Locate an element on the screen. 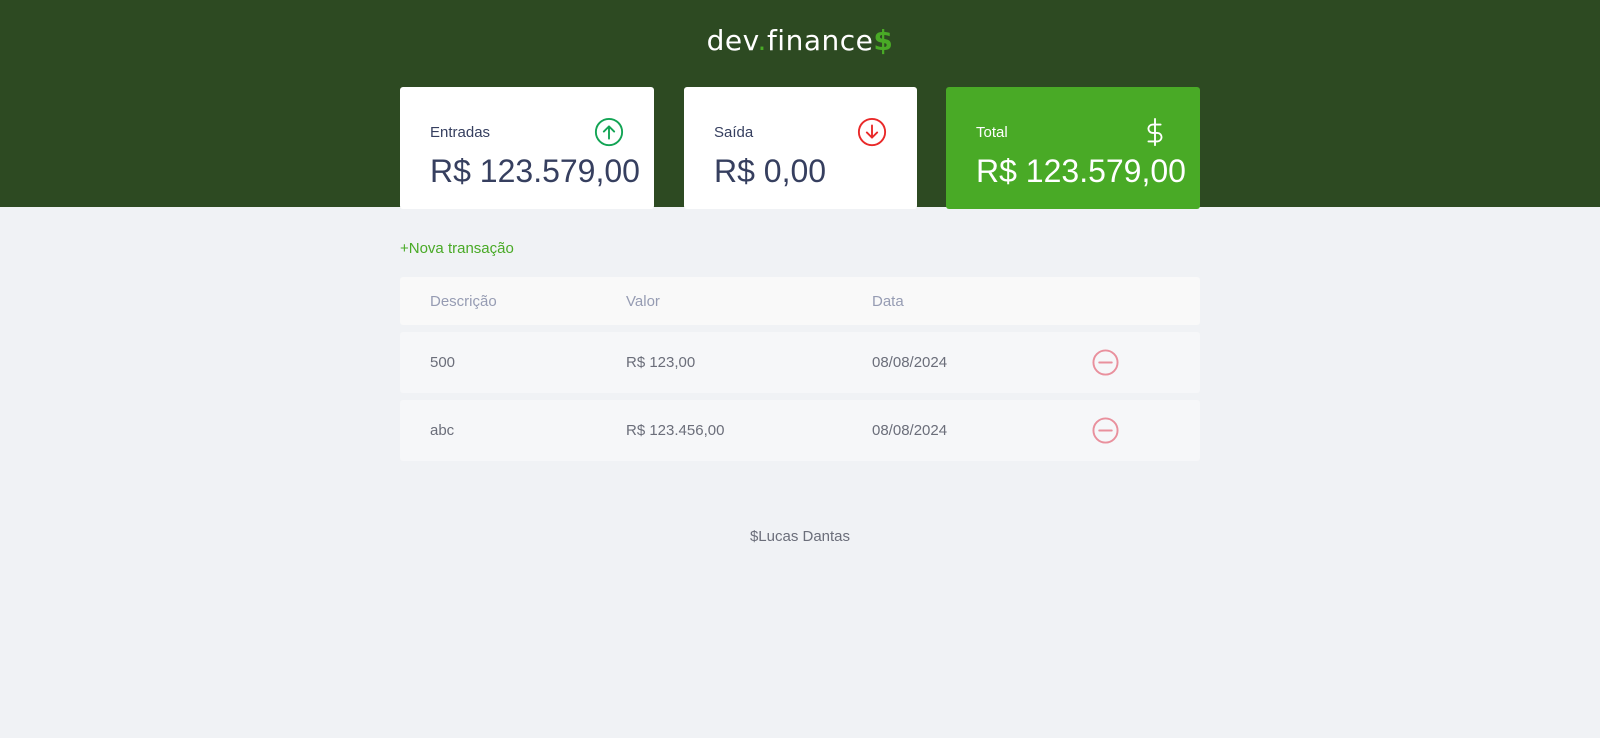 The image size is (1600, 738). income-card: Entradas R$ 123.579,00 is located at coordinates (527, 148).